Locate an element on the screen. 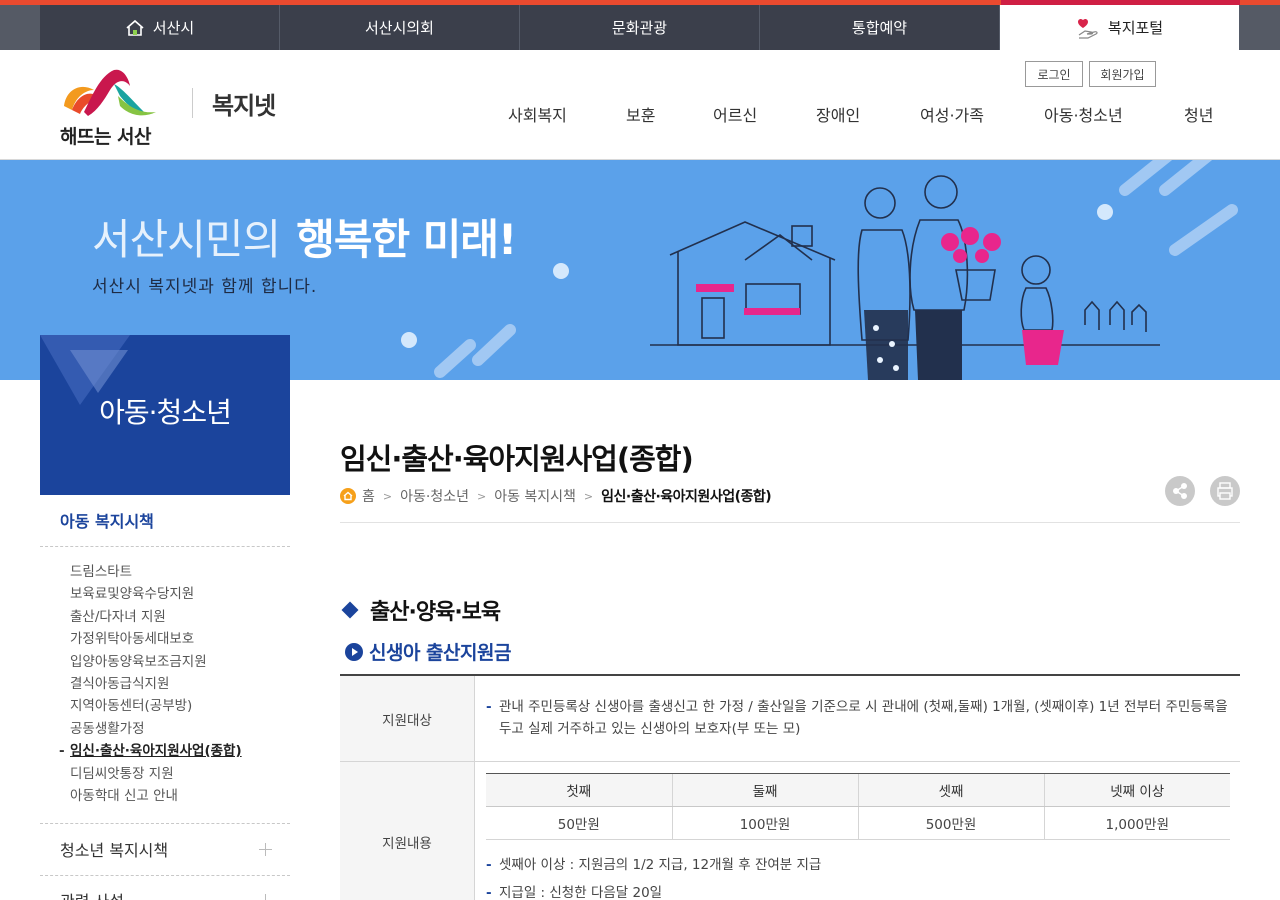 This screenshot has height=900, width=1280. site-tab-label: 문화관광 is located at coordinates (639, 28).